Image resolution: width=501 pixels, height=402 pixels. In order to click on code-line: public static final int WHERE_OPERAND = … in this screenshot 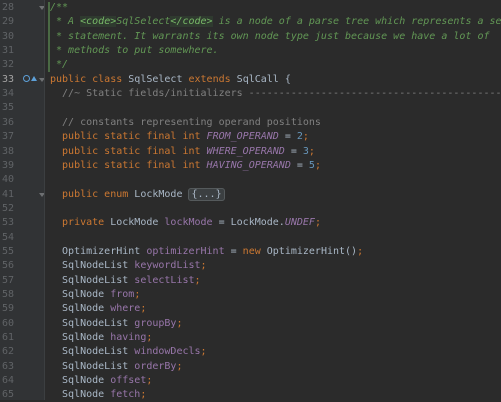, I will do `click(182, 152)`.